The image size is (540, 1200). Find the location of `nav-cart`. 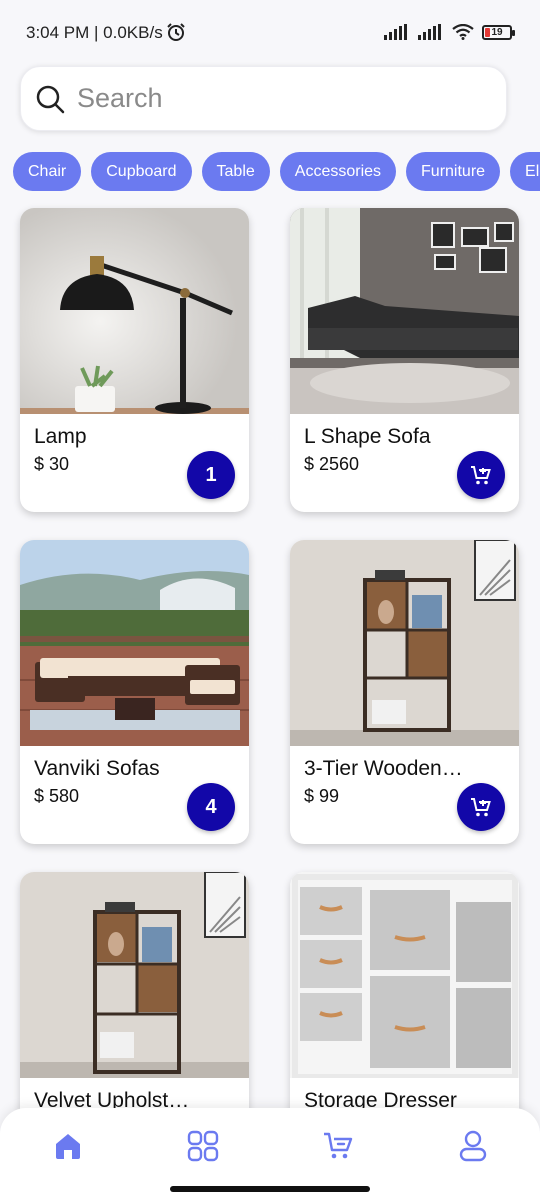

nav-cart is located at coordinates (338, 1146).